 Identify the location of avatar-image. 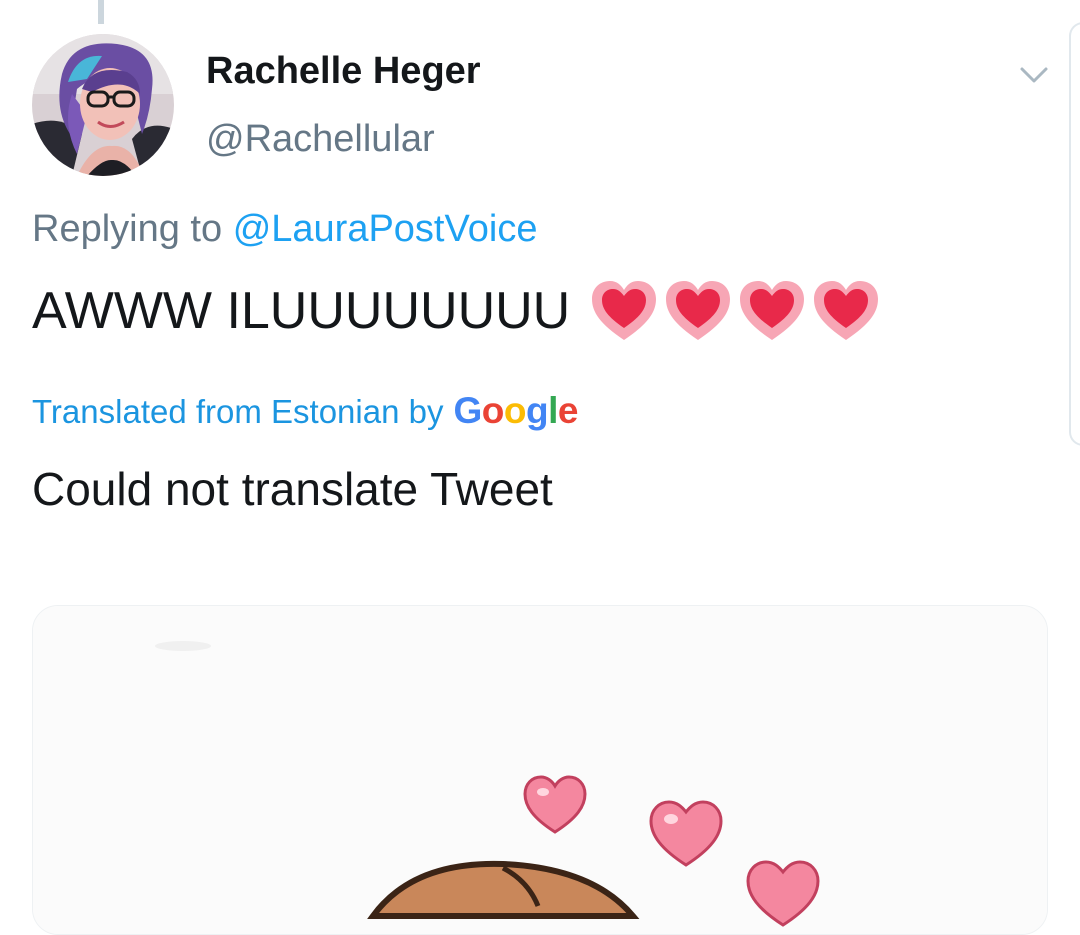
(103, 105).